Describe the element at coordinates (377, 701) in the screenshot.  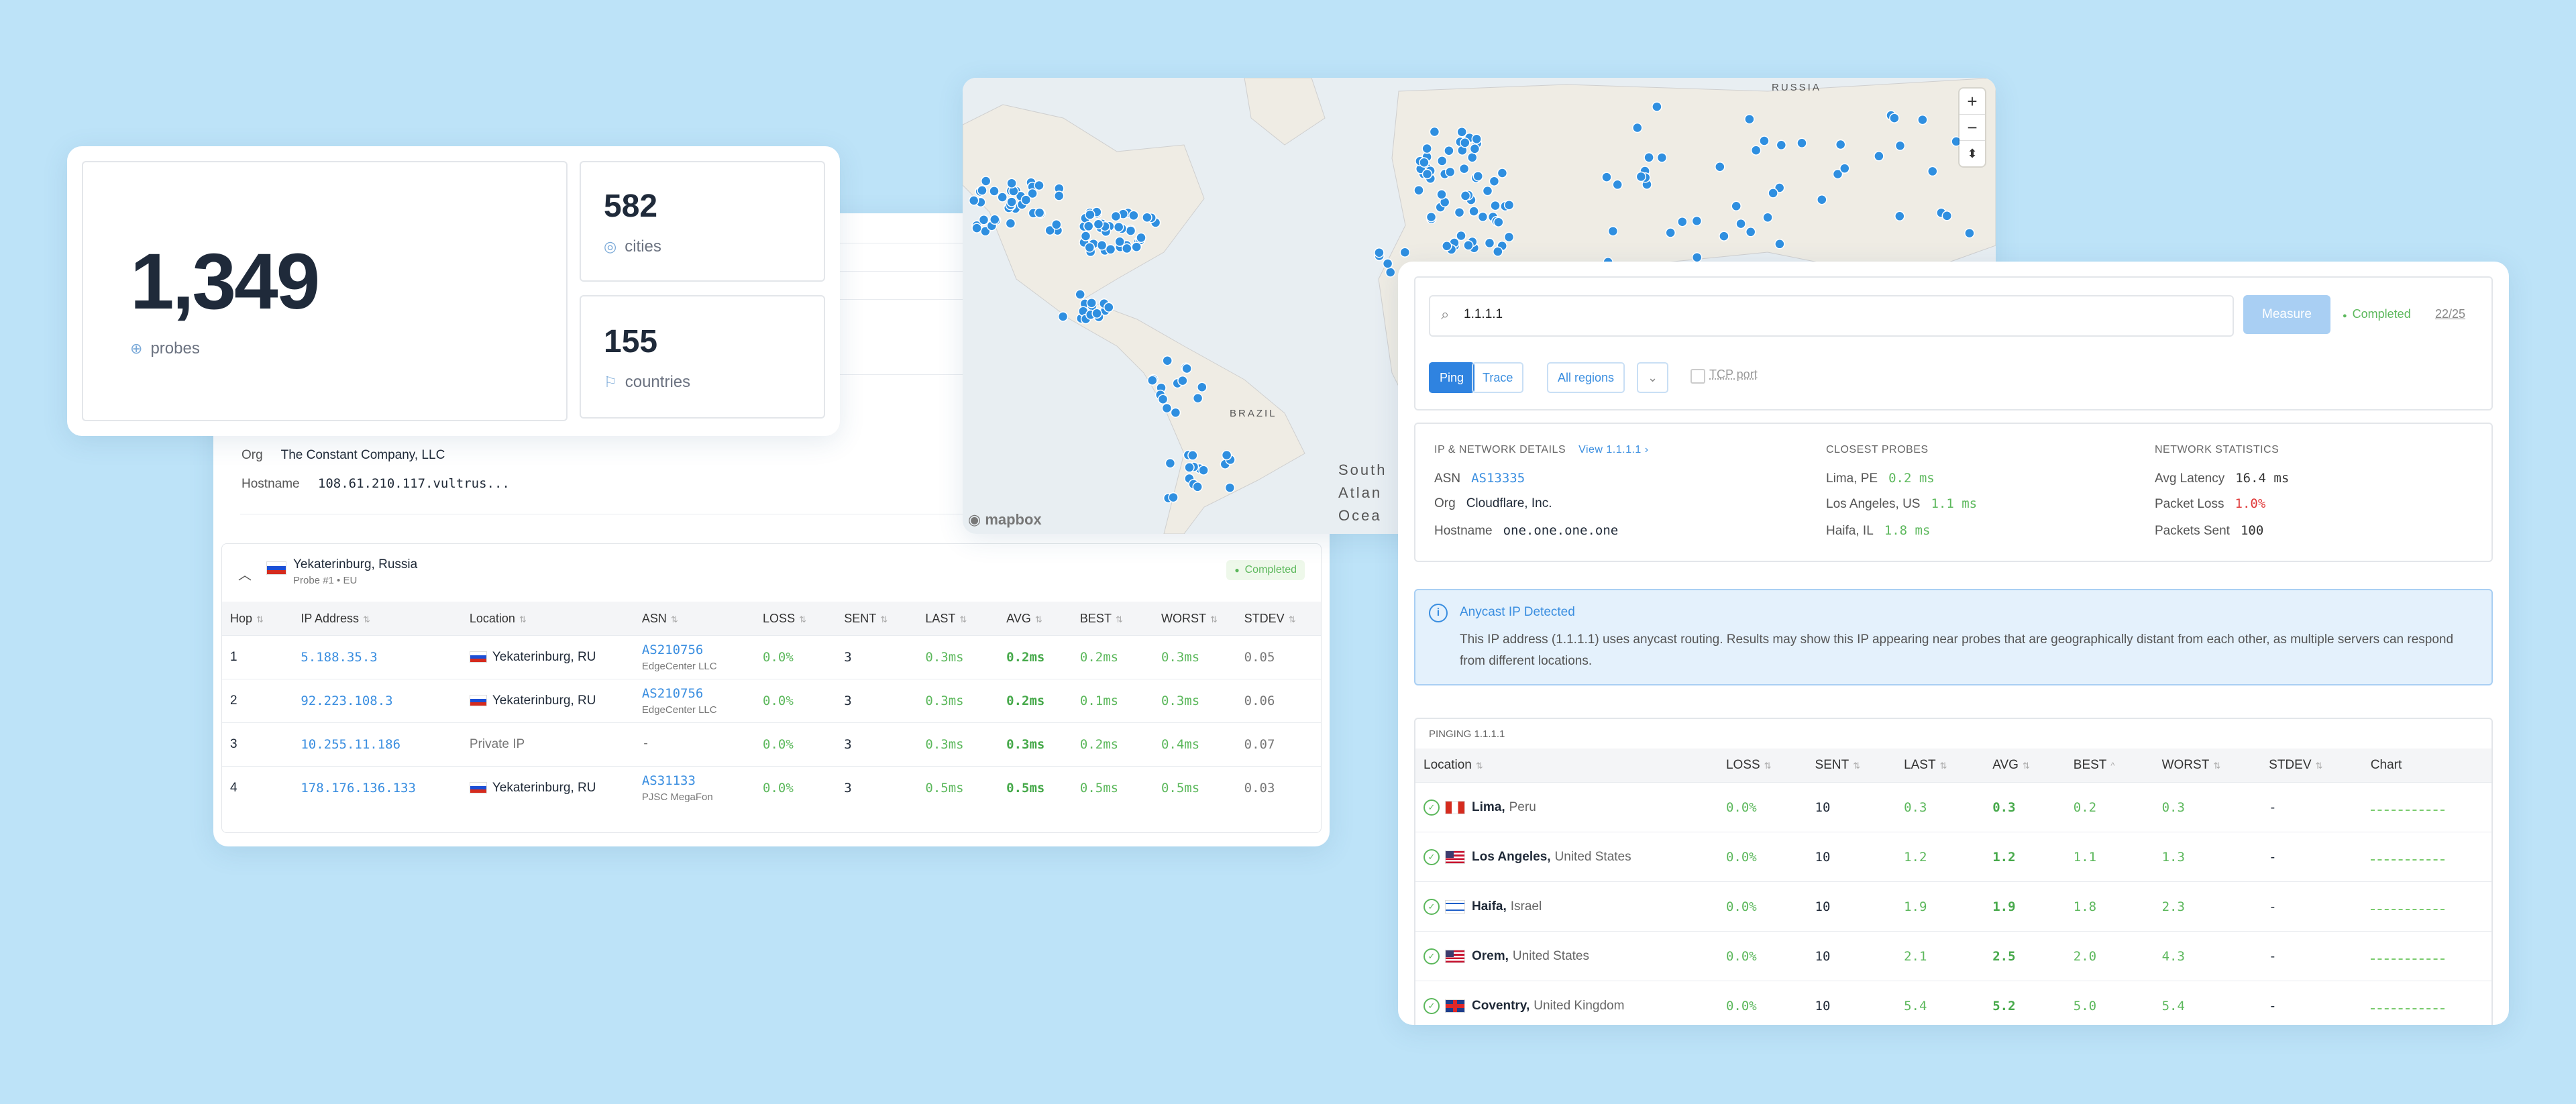
I see `ip-link: 92.223.108.3` at that location.